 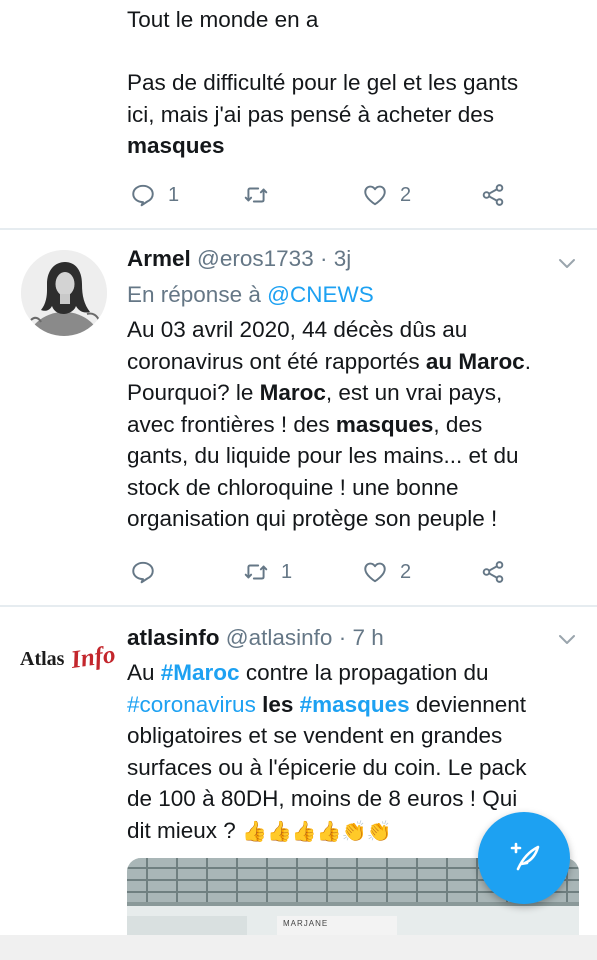 I want to click on compose-feather-icon, so click(x=524, y=858).